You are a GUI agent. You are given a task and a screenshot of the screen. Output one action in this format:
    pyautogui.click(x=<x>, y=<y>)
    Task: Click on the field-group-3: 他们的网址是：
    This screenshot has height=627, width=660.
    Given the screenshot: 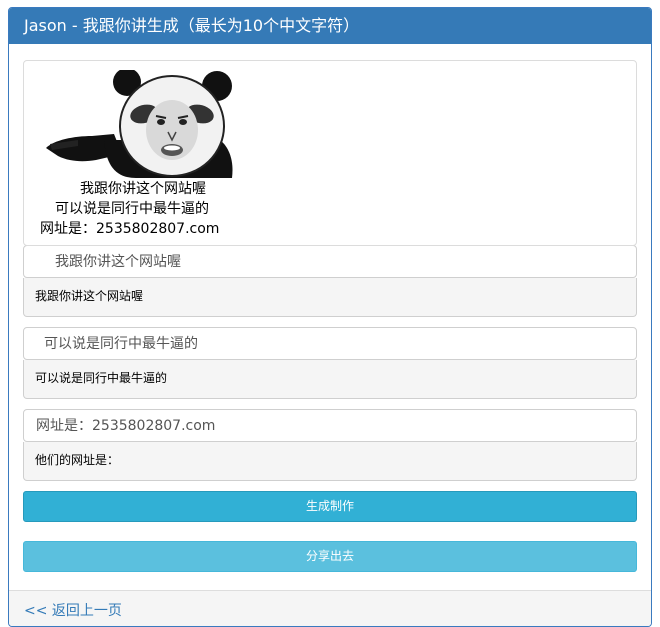 What is the action you would take?
    pyautogui.click(x=330, y=445)
    